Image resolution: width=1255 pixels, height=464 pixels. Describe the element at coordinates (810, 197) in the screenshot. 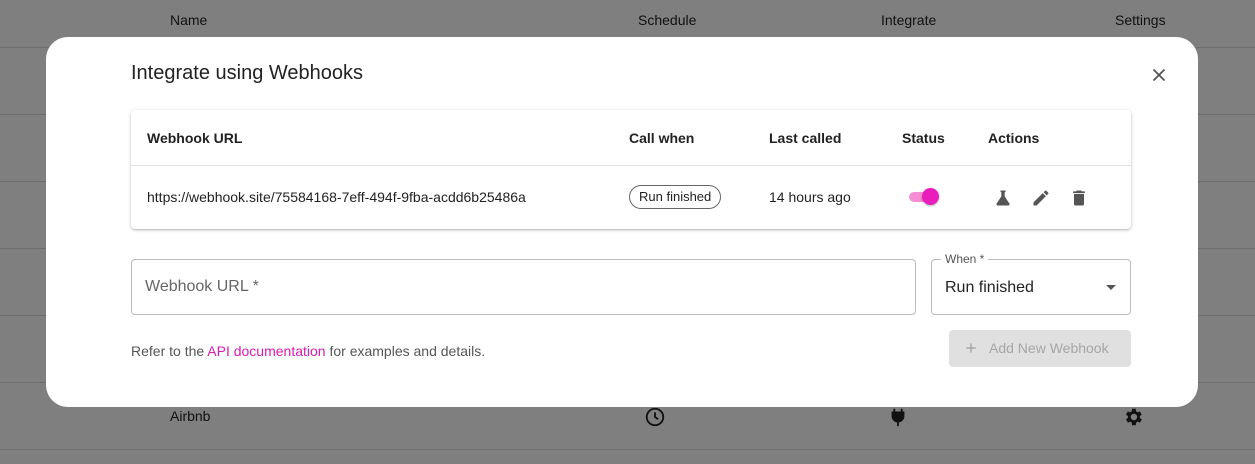

I see `last-called-cell: 14 hours ago` at that location.